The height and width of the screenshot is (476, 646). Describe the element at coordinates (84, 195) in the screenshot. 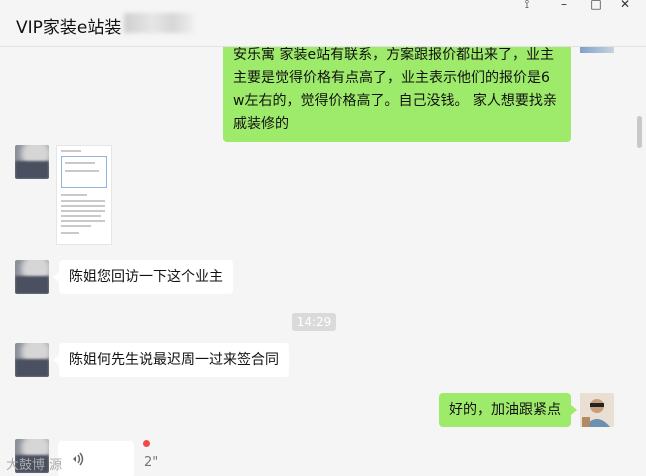

I see `document-image-message` at that location.